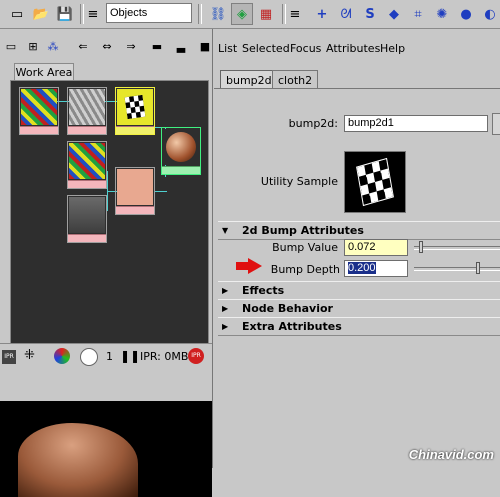 Image resolution: width=500 pixels, height=497 pixels. What do you see at coordinates (466, 14) in the screenshot?
I see `sphere-icon: ●` at bounding box center [466, 14].